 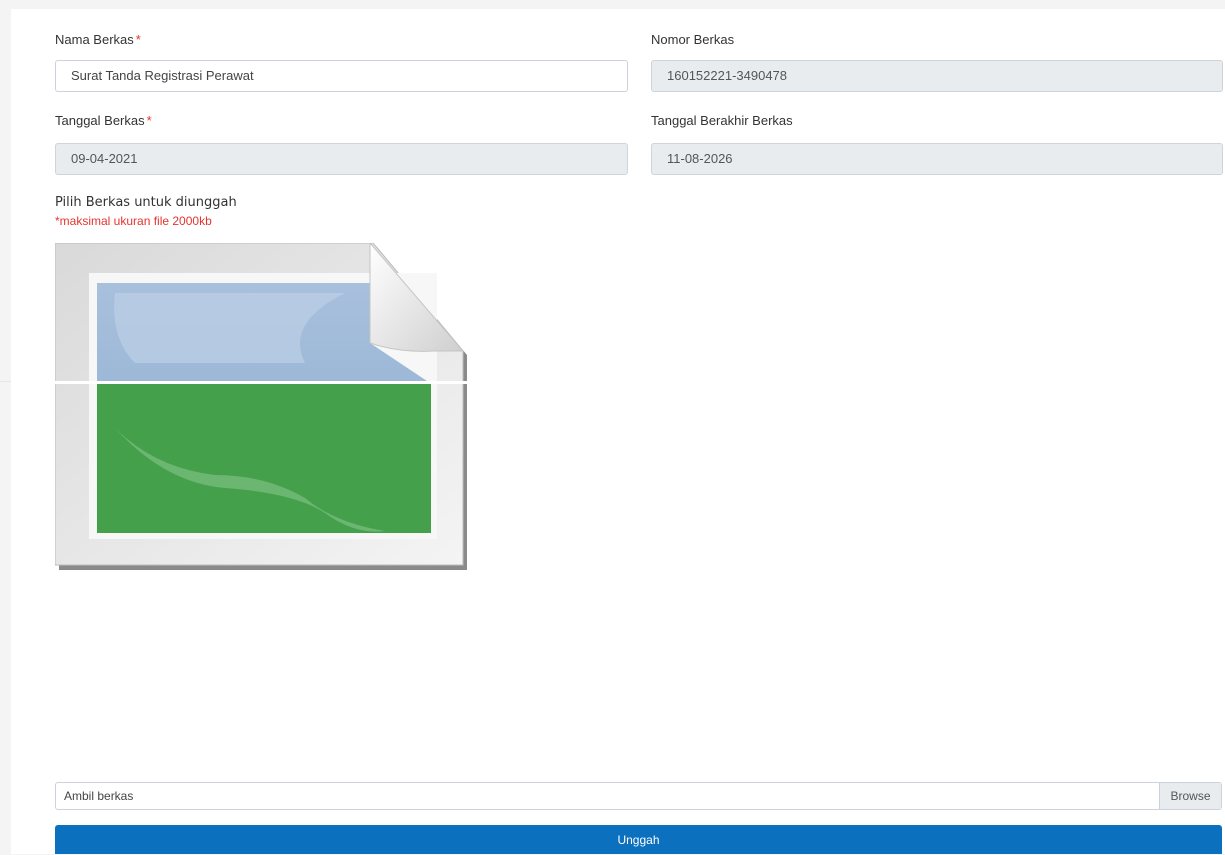 I want to click on nama-berkas-label: Nama Berkas *, so click(x=98, y=39).